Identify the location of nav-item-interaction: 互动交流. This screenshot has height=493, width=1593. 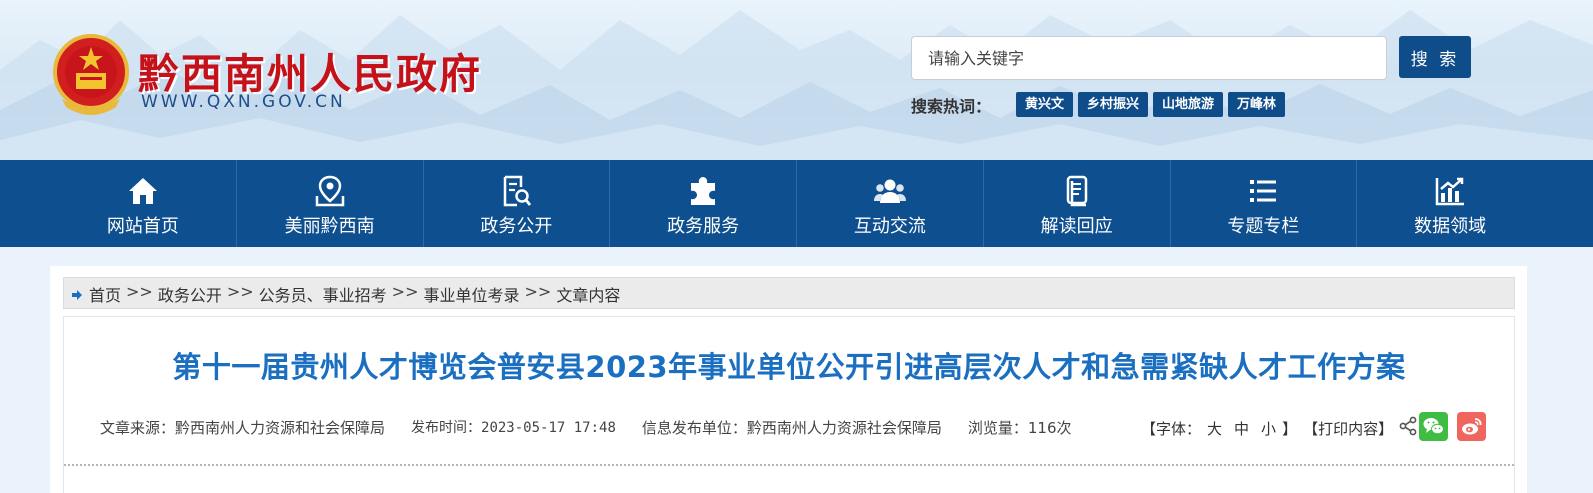
(889, 203).